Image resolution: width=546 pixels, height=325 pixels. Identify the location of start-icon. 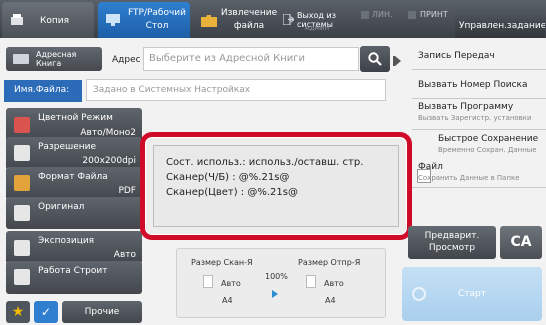
(419, 294).